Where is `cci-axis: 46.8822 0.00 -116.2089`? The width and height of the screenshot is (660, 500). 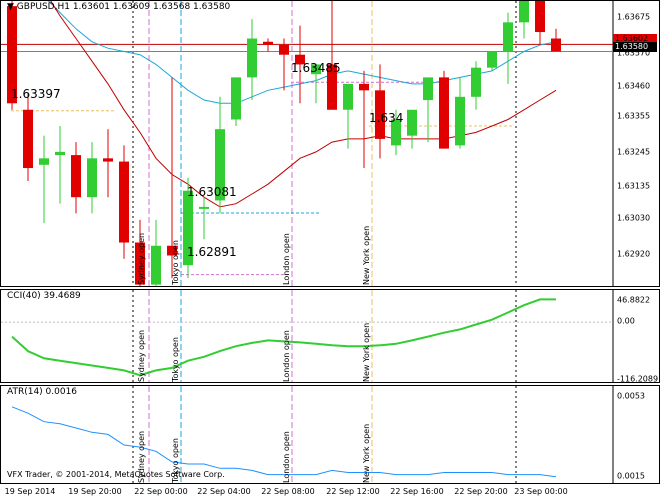
cci-axis: 46.8822 0.00 -116.2089 is located at coordinates (636, 336).